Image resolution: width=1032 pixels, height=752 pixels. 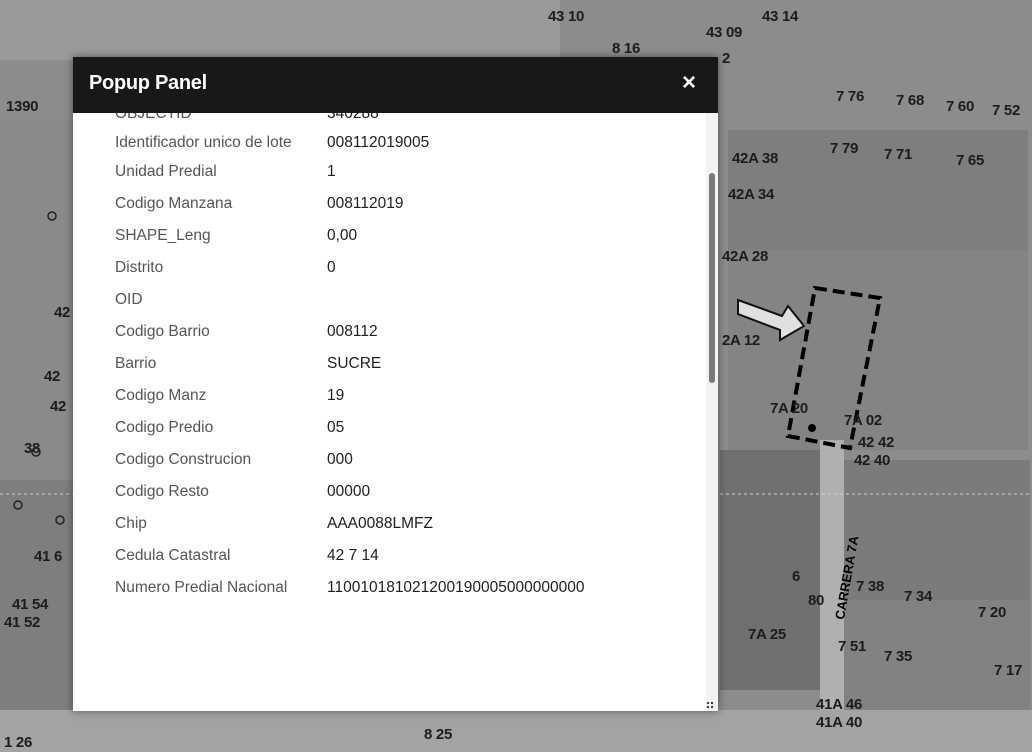 I want to click on attribute-value: SUCRE, so click(x=354, y=363).